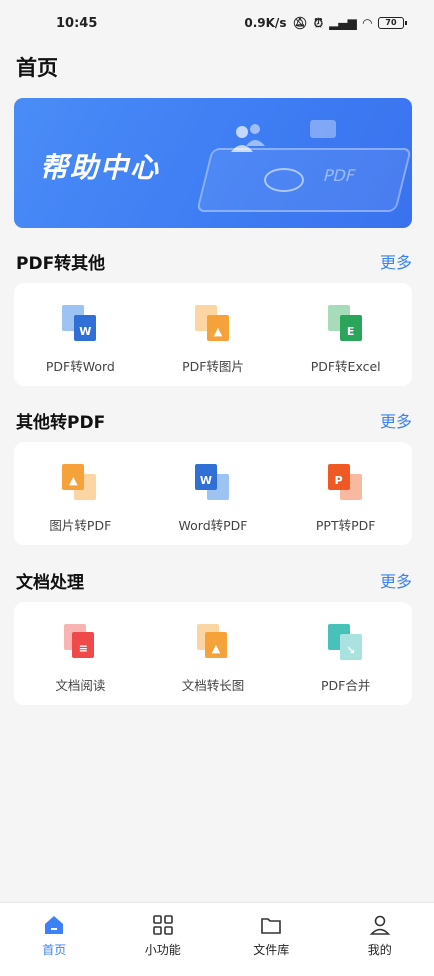 The height and width of the screenshot is (976, 434). I want to click on tool-pdf-to-word: W PDF转Word, so click(80, 334).